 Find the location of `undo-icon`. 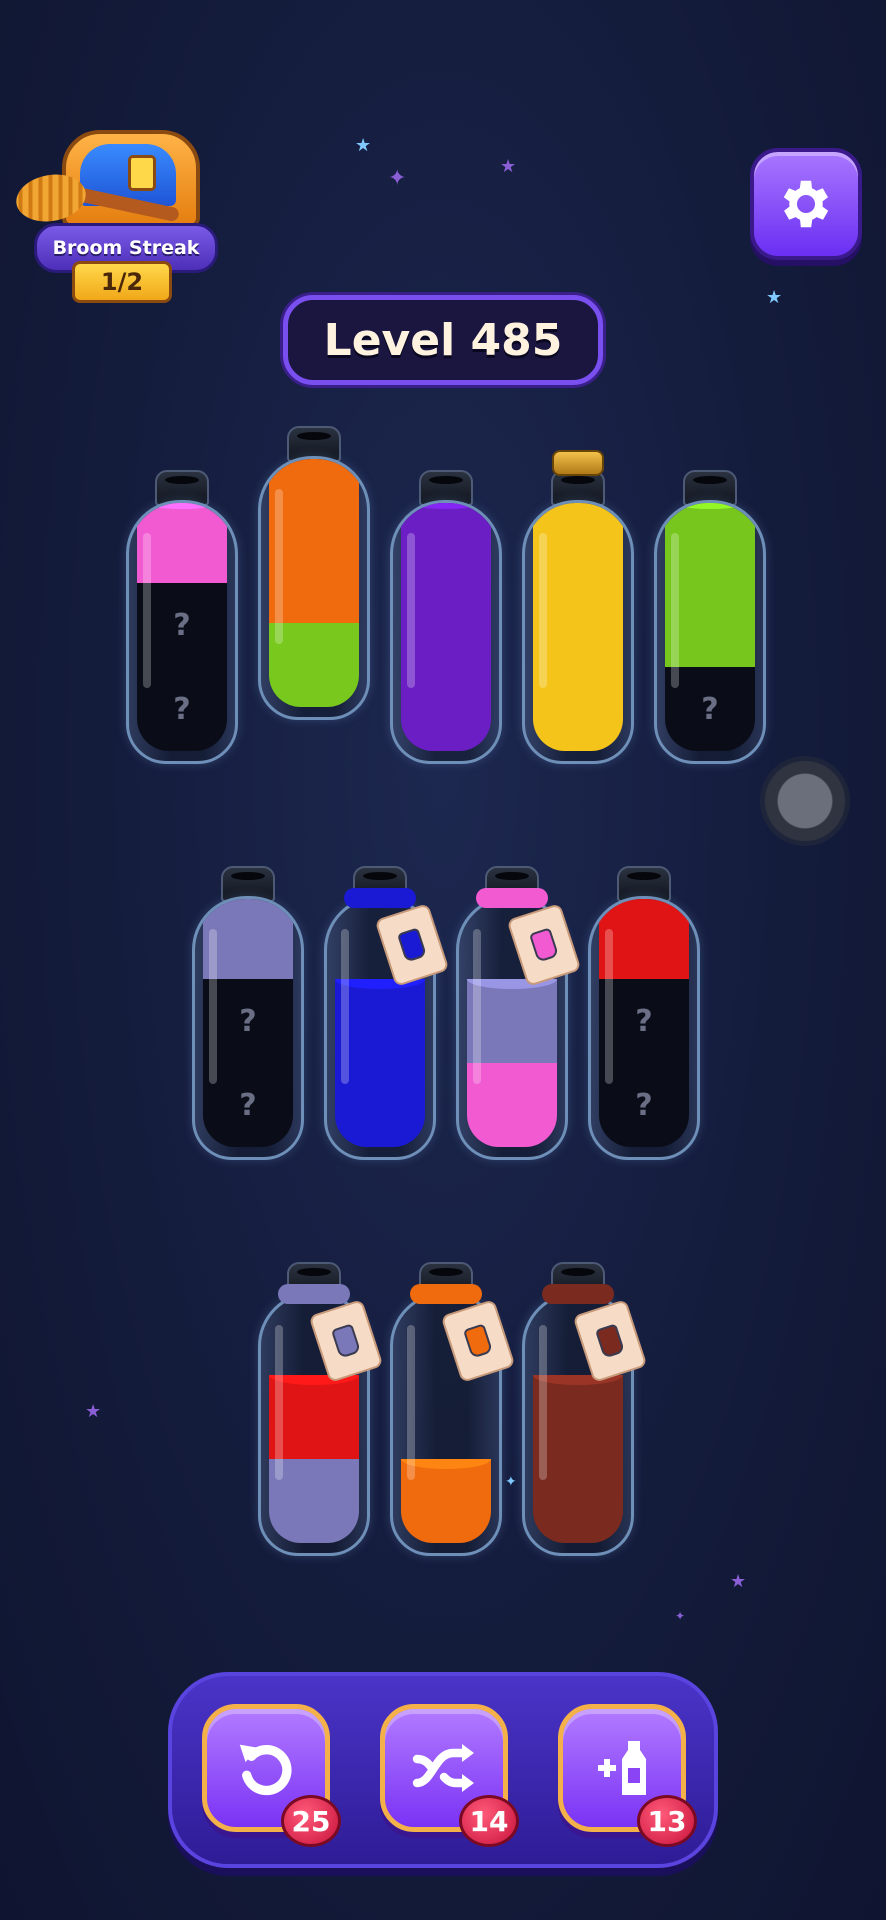

undo-icon is located at coordinates (265, 1770).